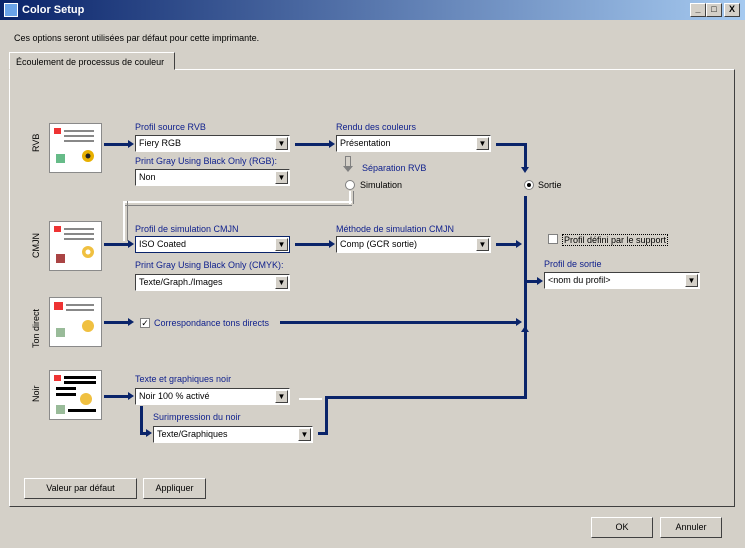 This screenshot has width=745, height=548. Describe the element at coordinates (350, 185) in the screenshot. I see `simulation-radio` at that location.